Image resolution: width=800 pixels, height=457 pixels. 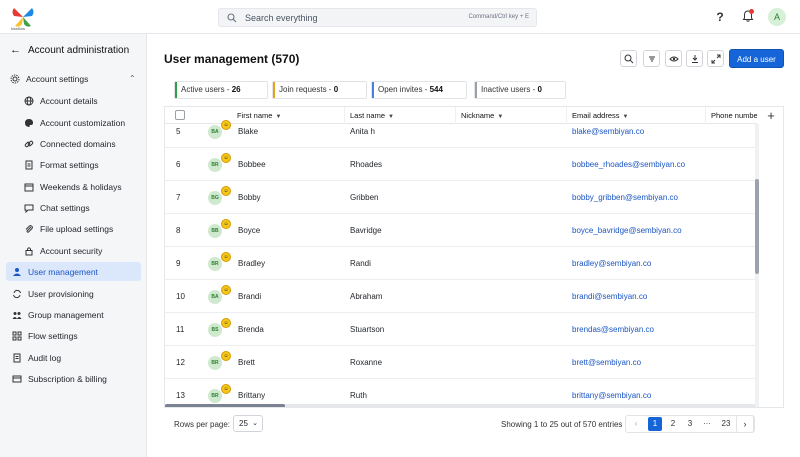 What do you see at coordinates (509, 89) in the screenshot?
I see `stat-label: Inactive users -` at bounding box center [509, 89].